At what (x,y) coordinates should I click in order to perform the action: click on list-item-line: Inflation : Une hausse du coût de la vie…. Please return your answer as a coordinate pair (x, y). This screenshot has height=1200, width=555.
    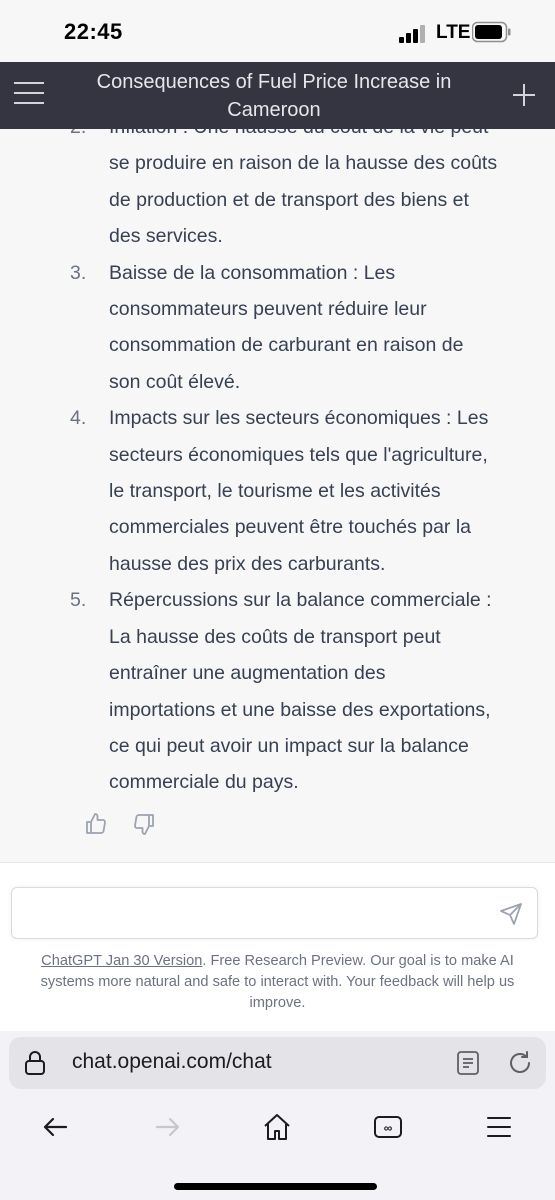
    Looking at the image, I should click on (320, 137).